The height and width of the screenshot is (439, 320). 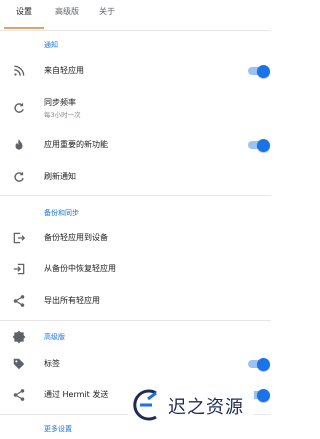 What do you see at coordinates (145, 405) in the screenshot?
I see `watermark-logo-icon` at bounding box center [145, 405].